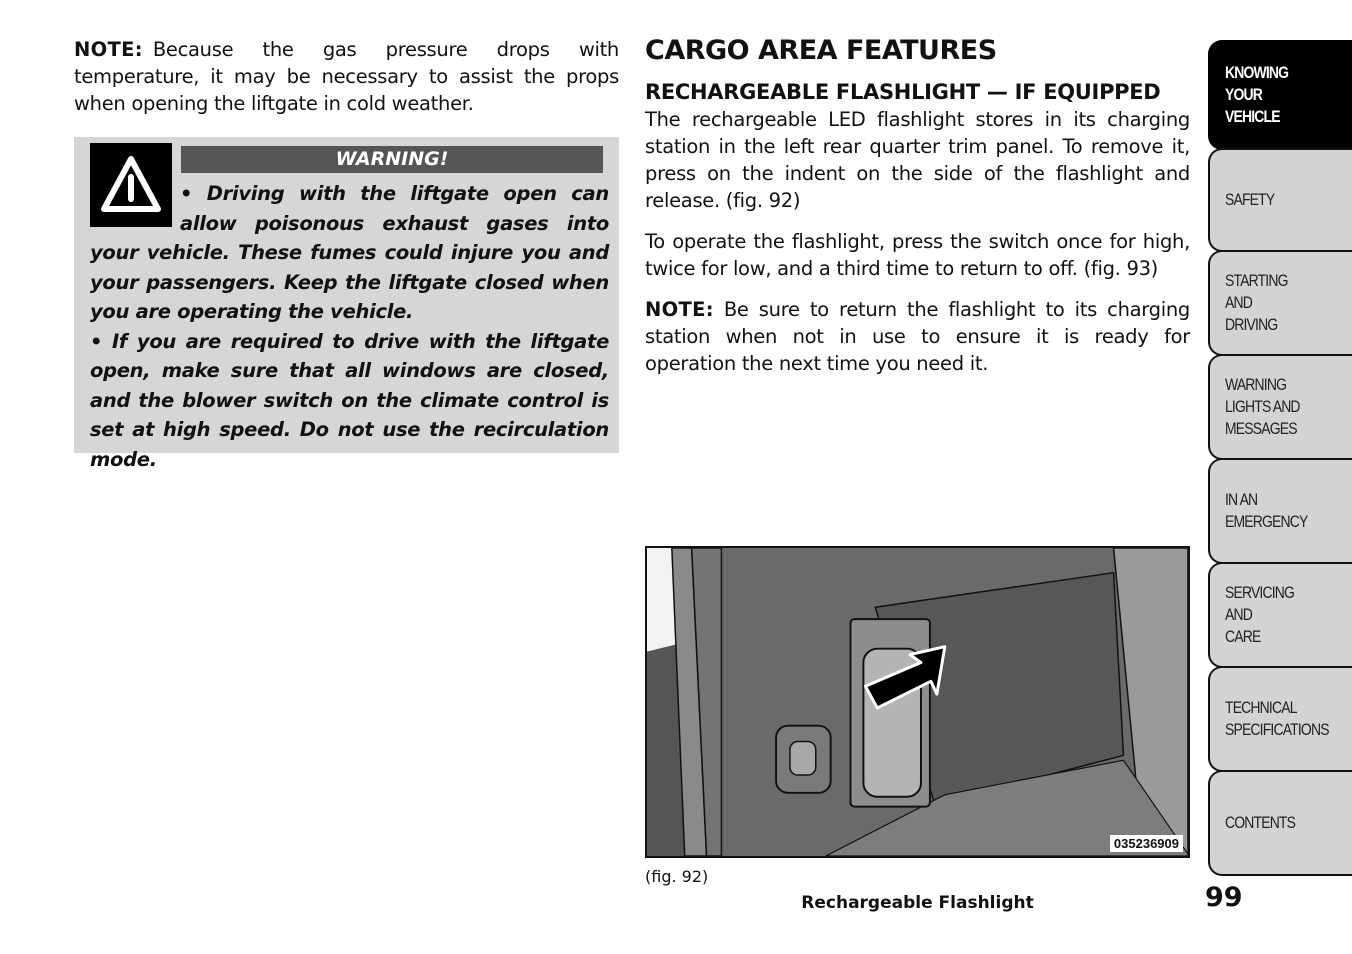  Describe the element at coordinates (1146, 843) in the screenshot. I see `figure-id-code: 035236909` at that location.